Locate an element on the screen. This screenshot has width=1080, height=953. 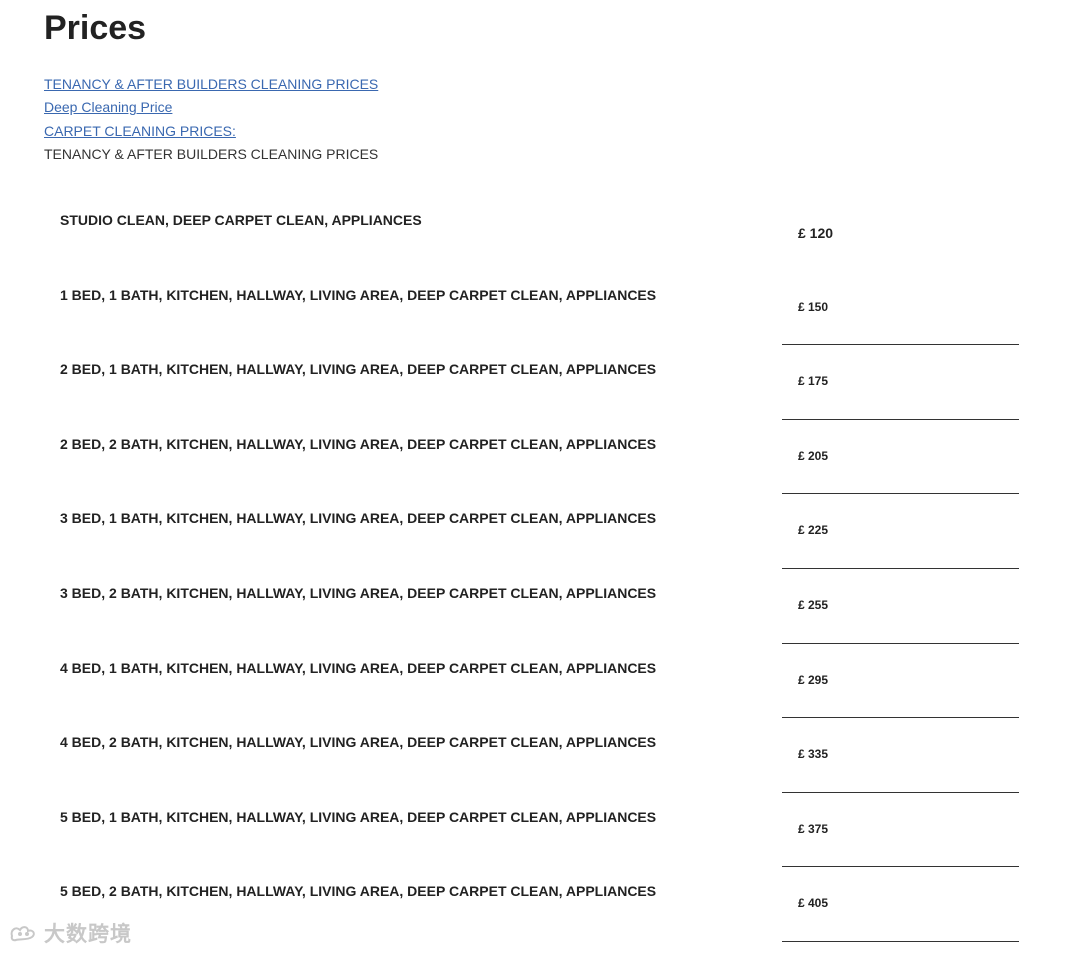
price-row-amount: £ 205 is located at coordinates (813, 455).